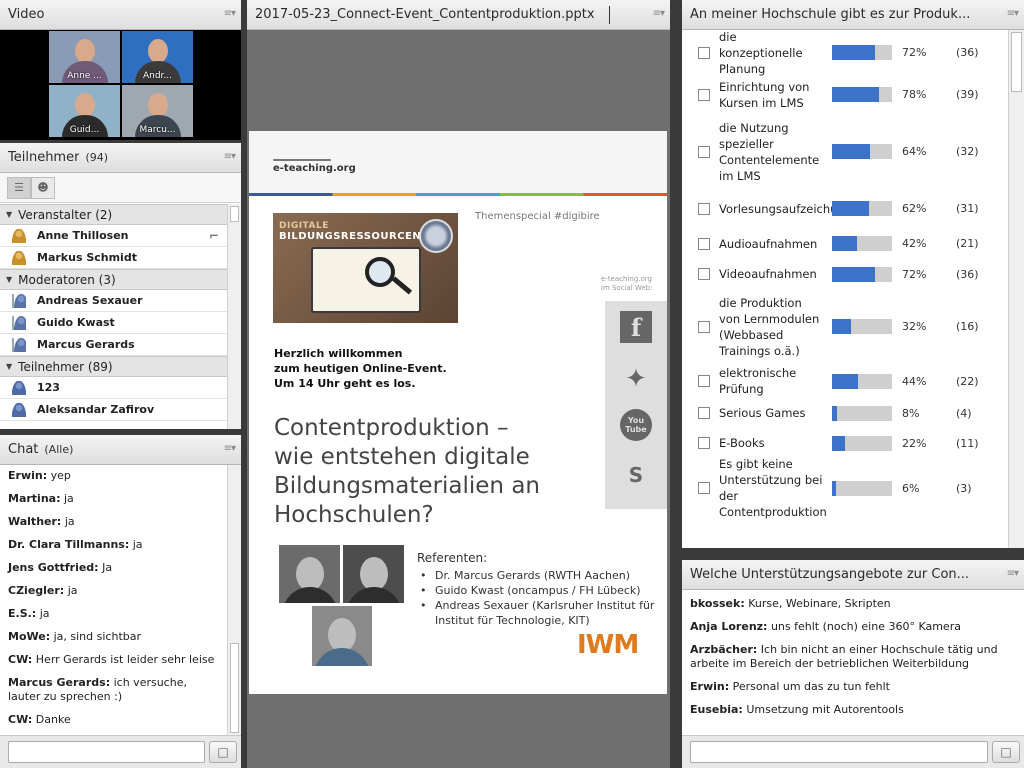  What do you see at coordinates (113, 258) in the screenshot?
I see `attendee-row: Markus Schmidt` at bounding box center [113, 258].